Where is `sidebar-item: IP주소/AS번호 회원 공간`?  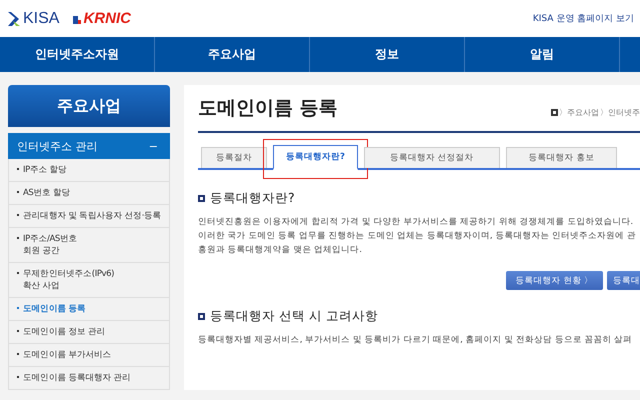
sidebar-item: IP주소/AS번호 회원 공간 is located at coordinates (89, 245).